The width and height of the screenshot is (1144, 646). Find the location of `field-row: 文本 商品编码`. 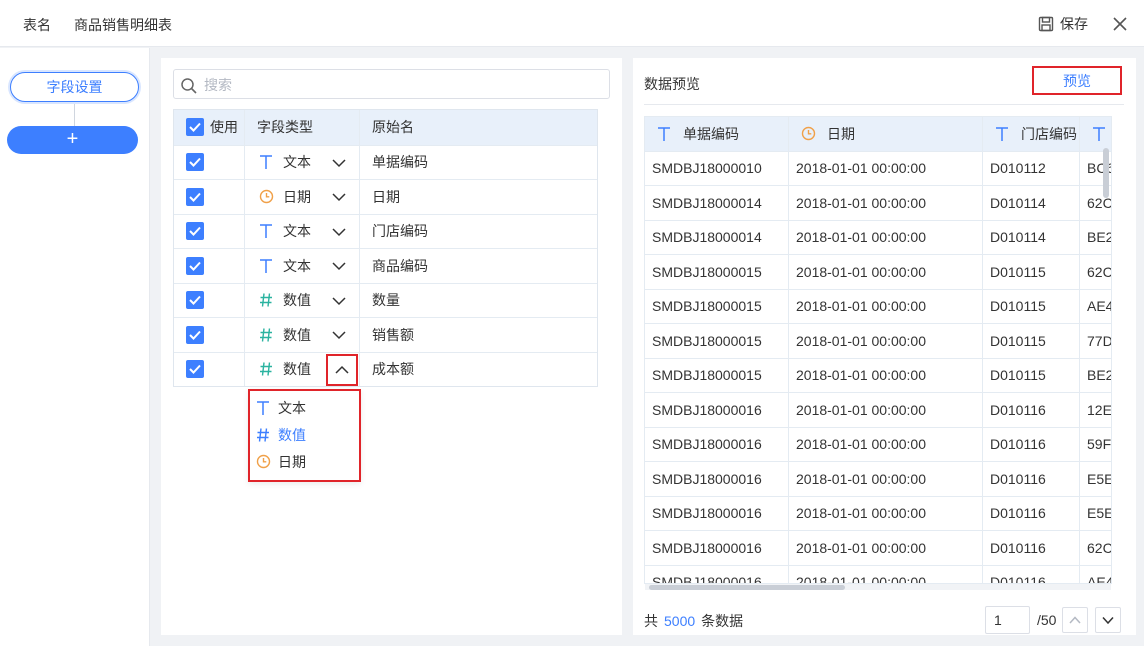

field-row: 文本 商品编码 is located at coordinates (385, 265).